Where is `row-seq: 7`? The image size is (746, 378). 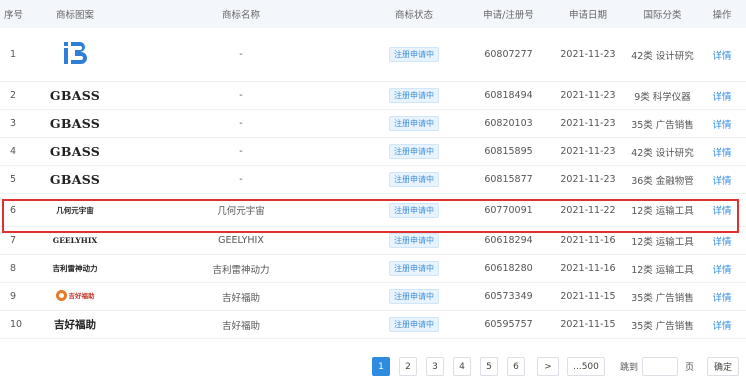 row-seq: 7 is located at coordinates (14, 240).